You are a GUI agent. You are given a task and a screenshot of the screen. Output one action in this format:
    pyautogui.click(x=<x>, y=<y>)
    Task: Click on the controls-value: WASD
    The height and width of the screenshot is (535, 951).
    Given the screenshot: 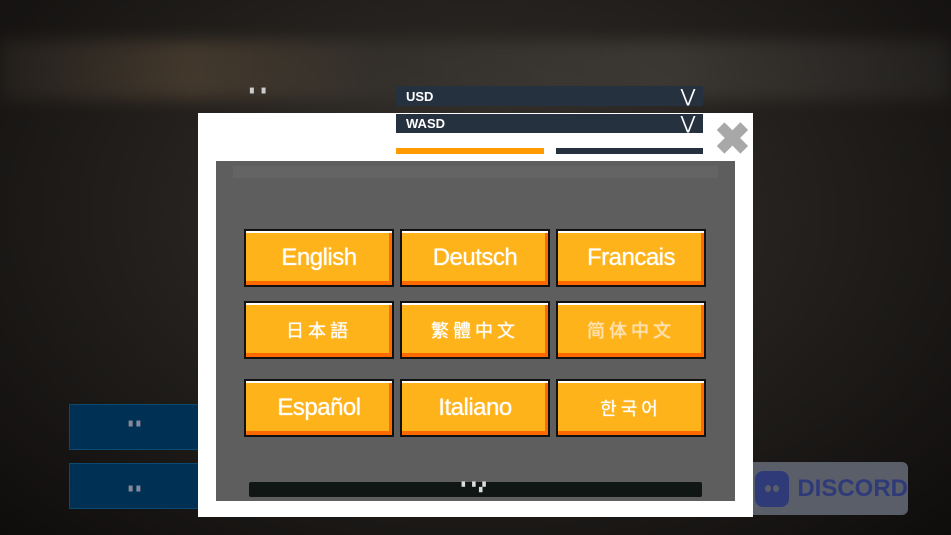 What is the action you would take?
    pyautogui.click(x=425, y=123)
    